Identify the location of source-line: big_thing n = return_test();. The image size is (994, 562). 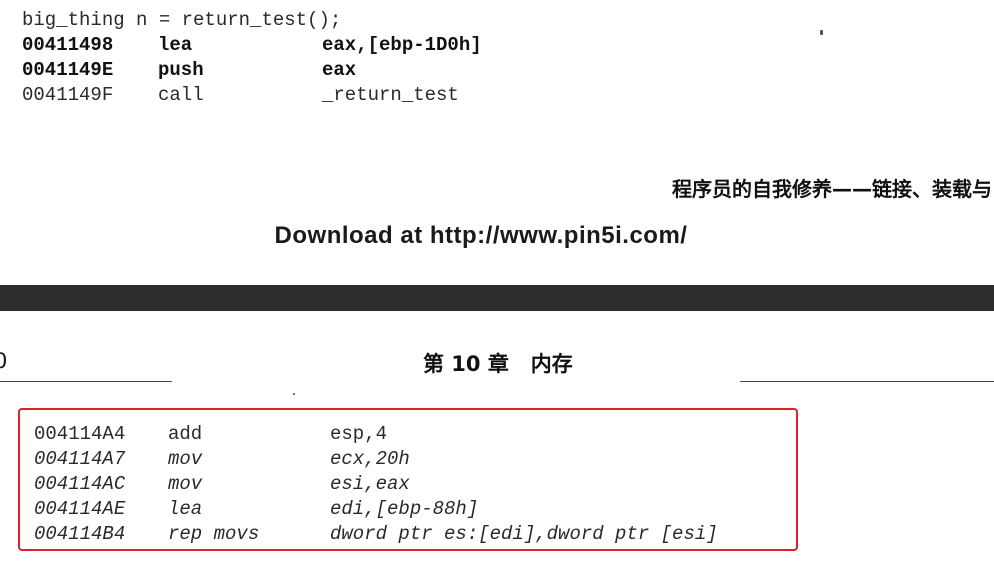
(252, 20).